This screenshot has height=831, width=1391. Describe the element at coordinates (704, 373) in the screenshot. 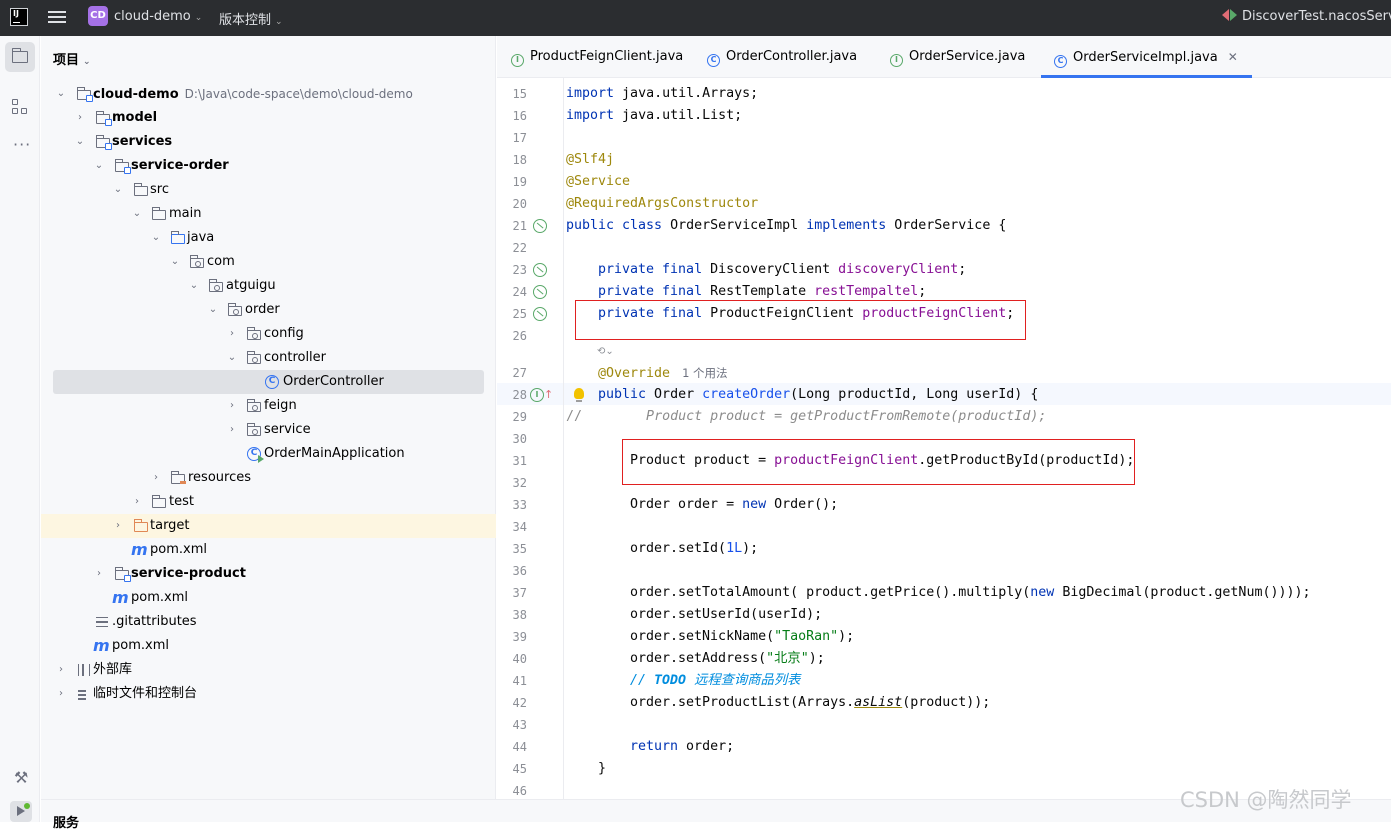

I see `usage-hint: 1 个用法` at that location.